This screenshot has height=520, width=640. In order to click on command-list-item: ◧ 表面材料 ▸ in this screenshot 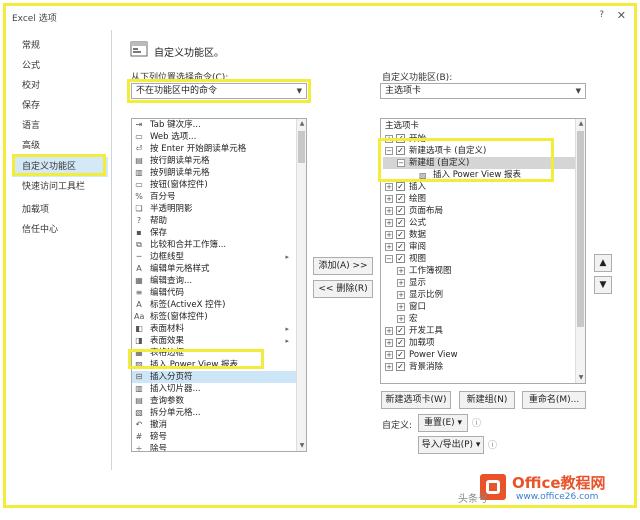, I will do `click(214, 329)`.